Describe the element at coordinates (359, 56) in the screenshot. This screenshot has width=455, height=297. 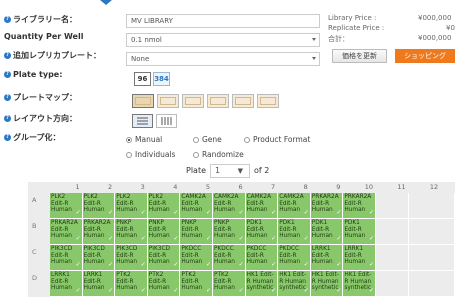
I see `update-price-button: 価格を更新` at that location.